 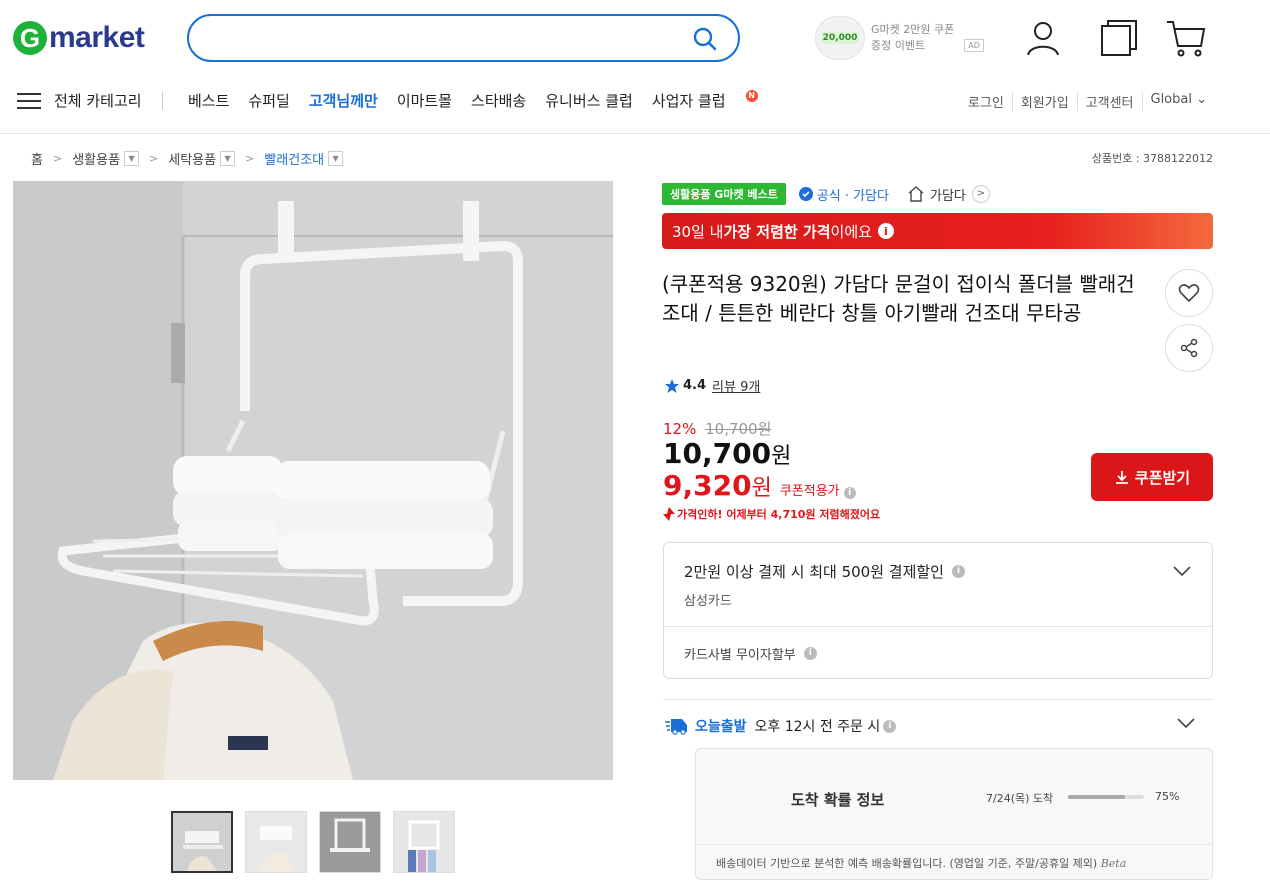 I want to click on breadcrumb-drying-rack: 빨래건조대, so click(x=294, y=158).